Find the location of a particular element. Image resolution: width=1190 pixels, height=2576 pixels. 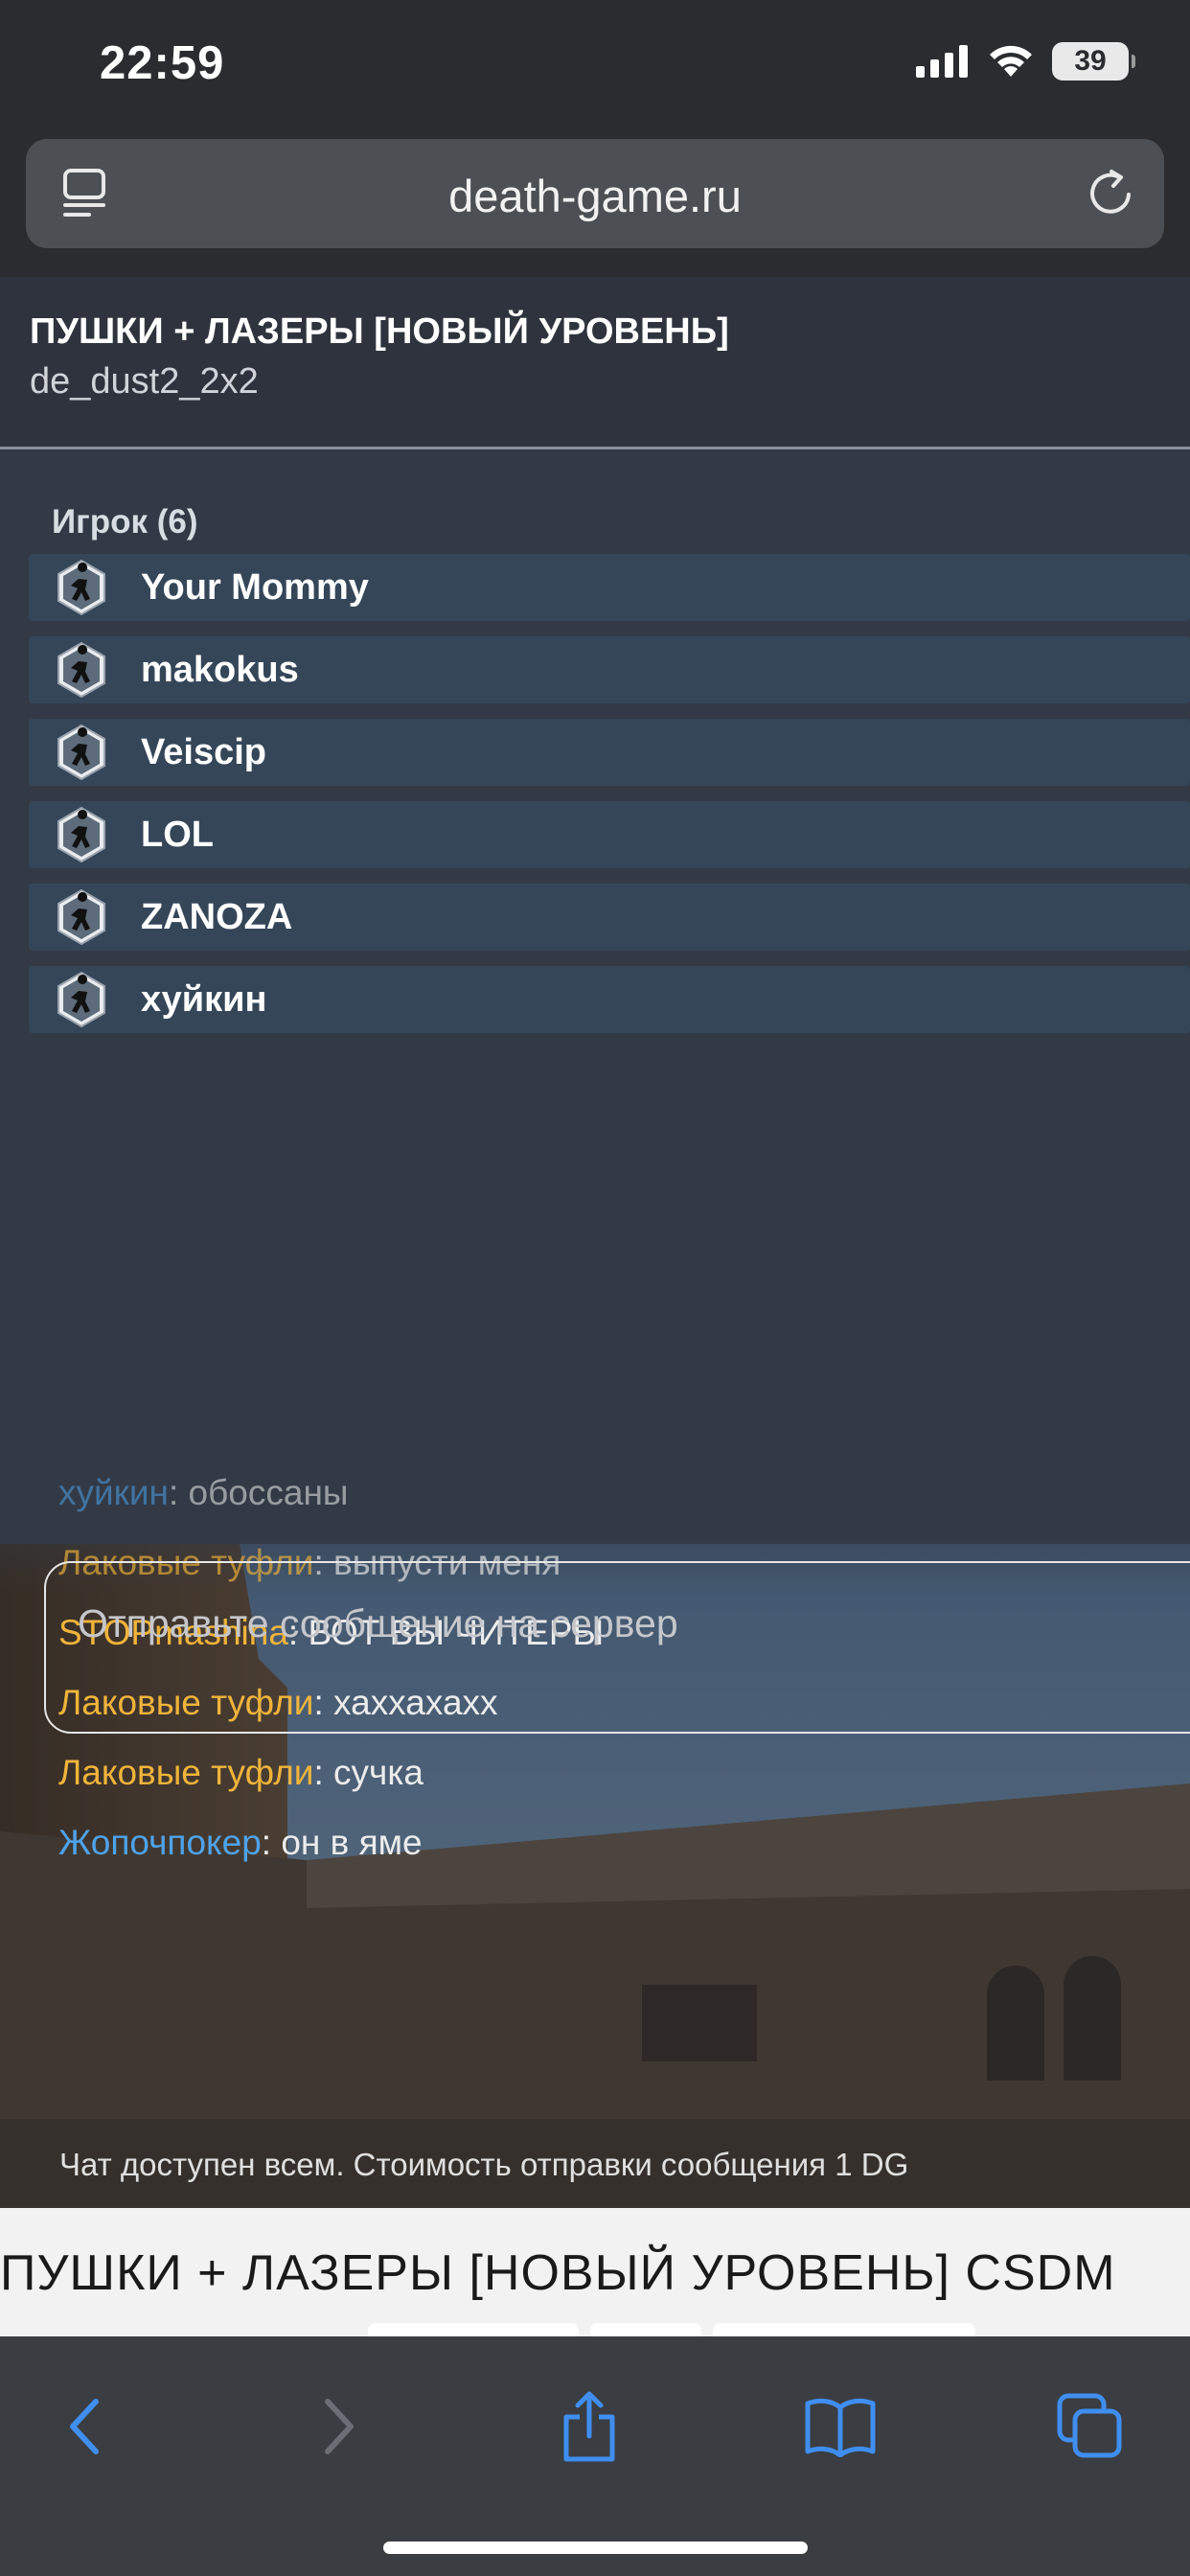

player-name: ZANOZA is located at coordinates (217, 917).